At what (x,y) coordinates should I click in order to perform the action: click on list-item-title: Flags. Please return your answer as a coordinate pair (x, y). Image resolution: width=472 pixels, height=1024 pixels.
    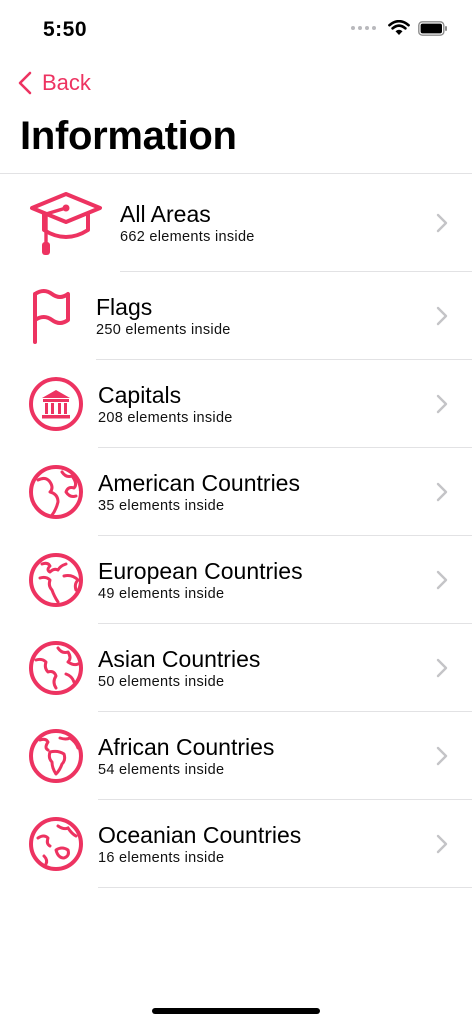
    Looking at the image, I should click on (124, 307).